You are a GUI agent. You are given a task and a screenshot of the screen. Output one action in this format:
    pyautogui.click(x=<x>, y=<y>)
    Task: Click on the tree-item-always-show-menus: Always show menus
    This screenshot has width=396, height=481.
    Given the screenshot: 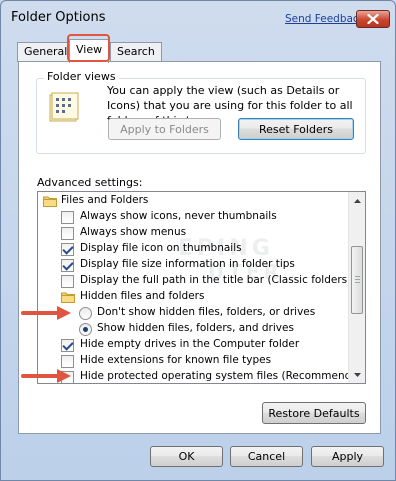 What is the action you would take?
    pyautogui.click(x=193, y=233)
    